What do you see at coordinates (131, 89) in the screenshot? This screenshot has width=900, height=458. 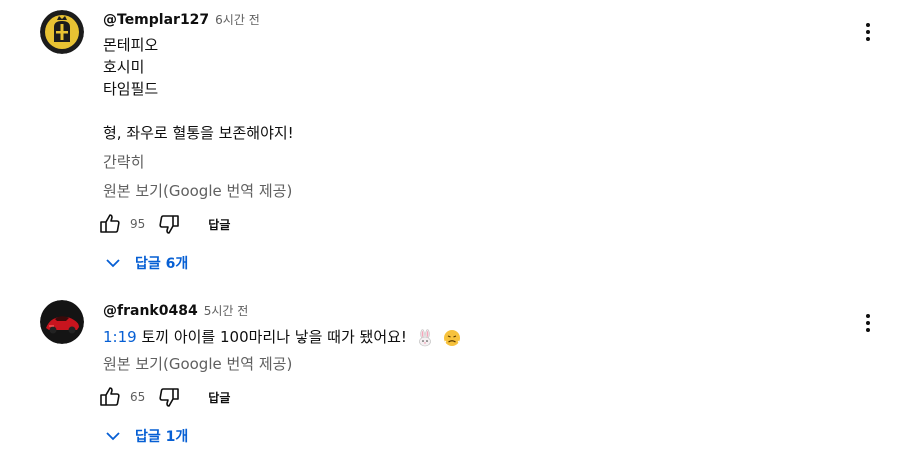 I see `comment-text-line-3: 타임필드` at bounding box center [131, 89].